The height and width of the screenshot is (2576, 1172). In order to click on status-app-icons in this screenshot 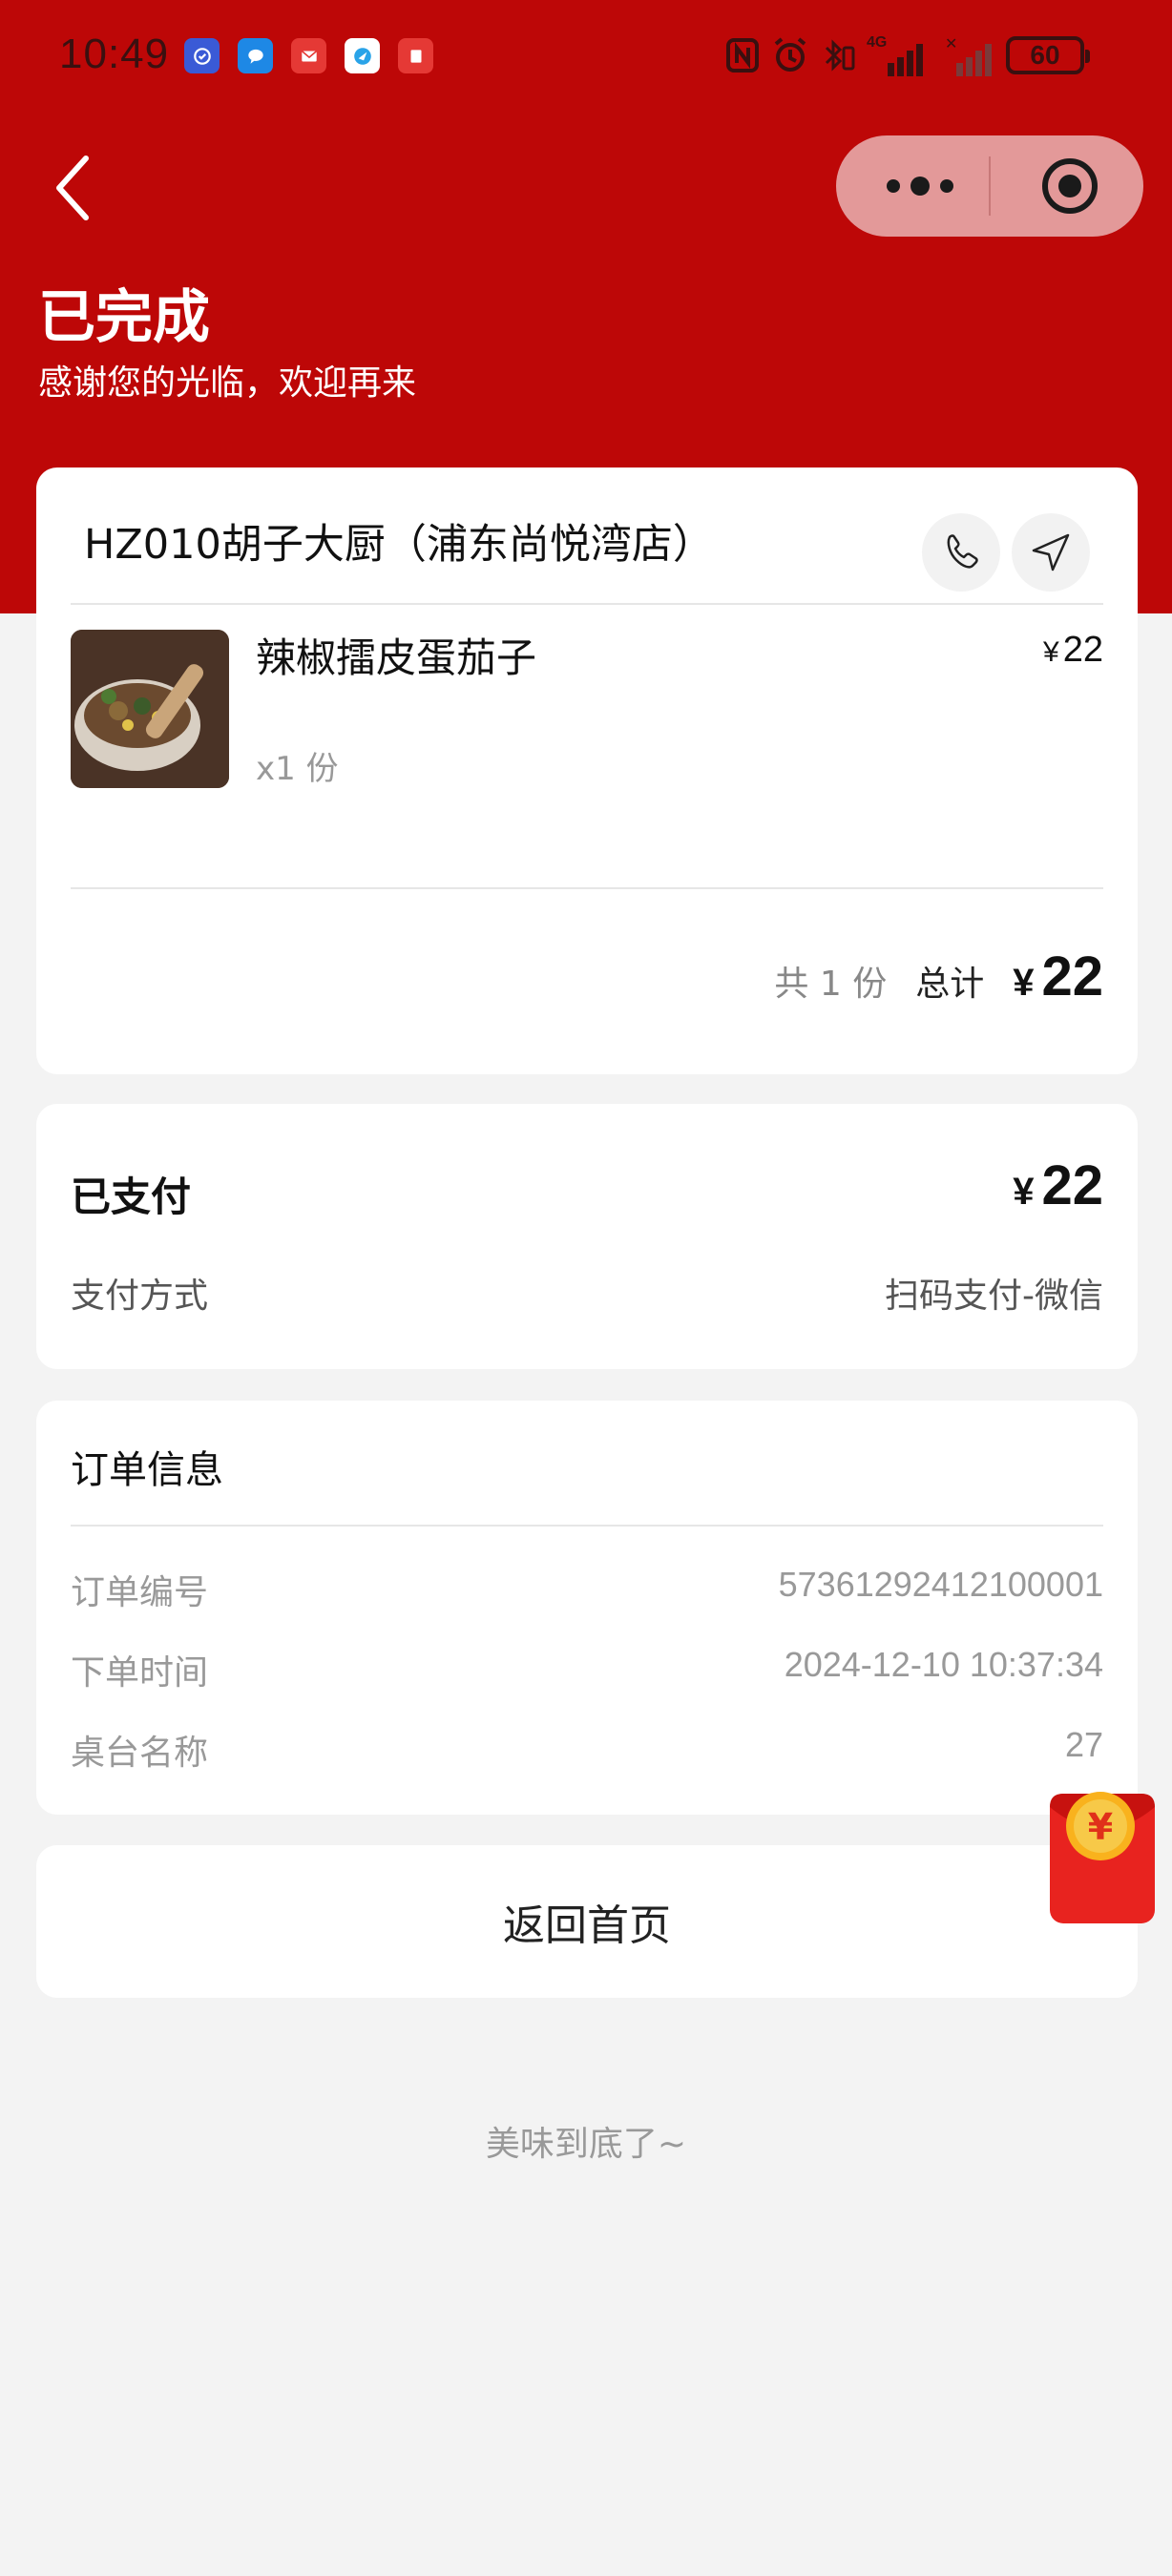, I will do `click(308, 55)`.